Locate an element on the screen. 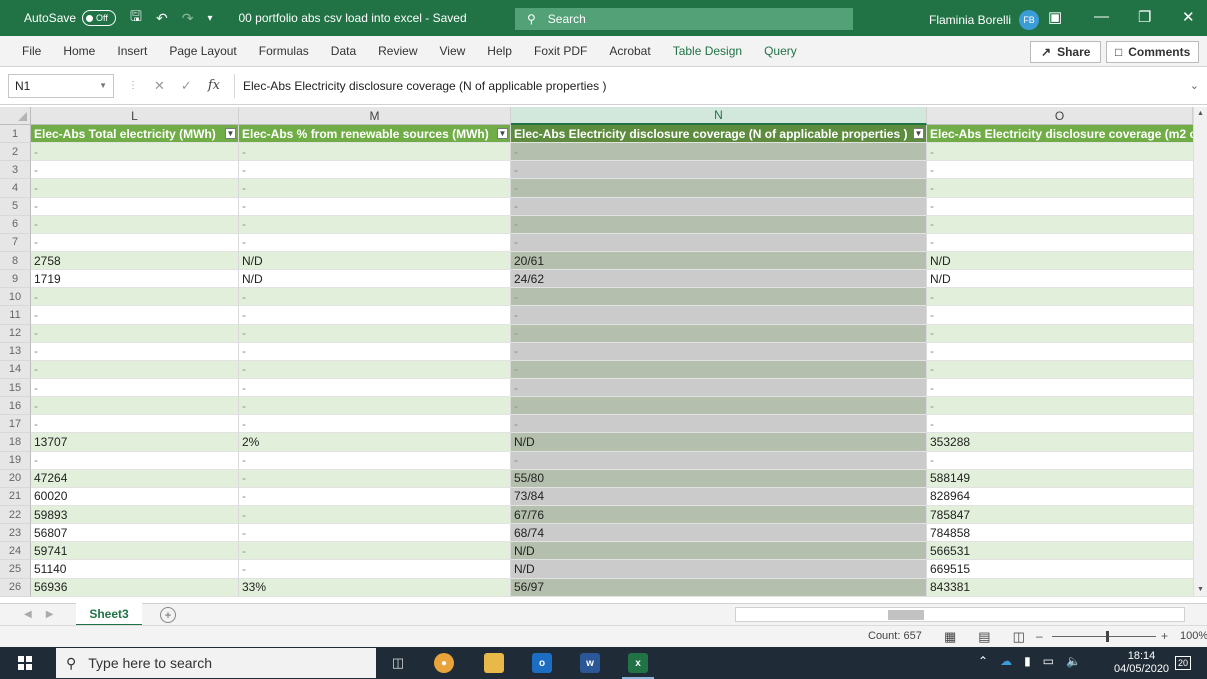 This screenshot has width=1207, height=679. column-header-m: M is located at coordinates (375, 116).